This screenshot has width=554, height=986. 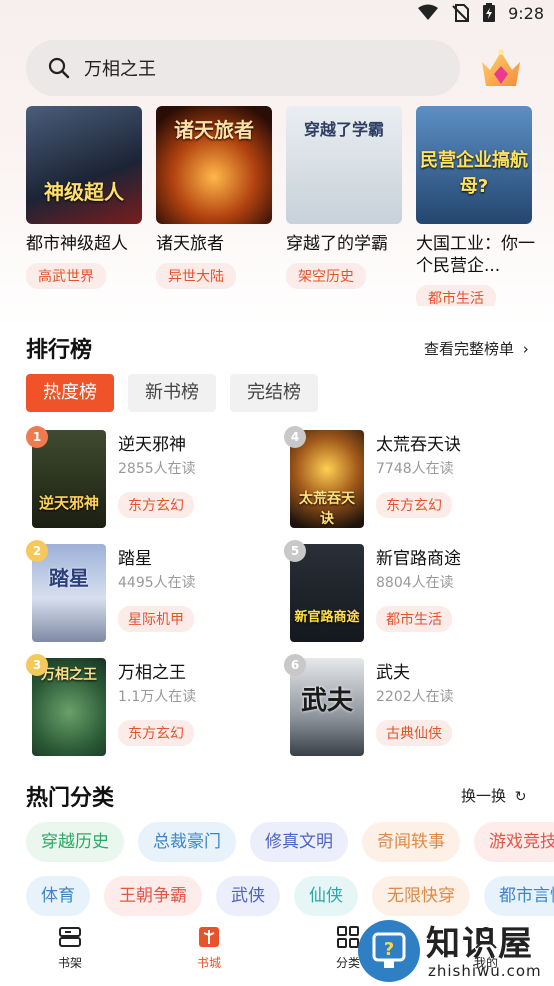 I want to click on category-chip: 体育, so click(x=58, y=896).